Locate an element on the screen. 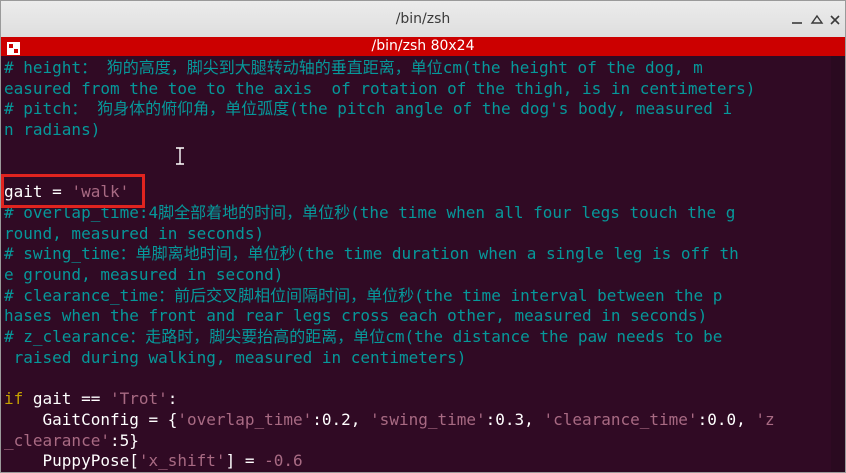  code-text: :0.0, is located at coordinates (726, 419).